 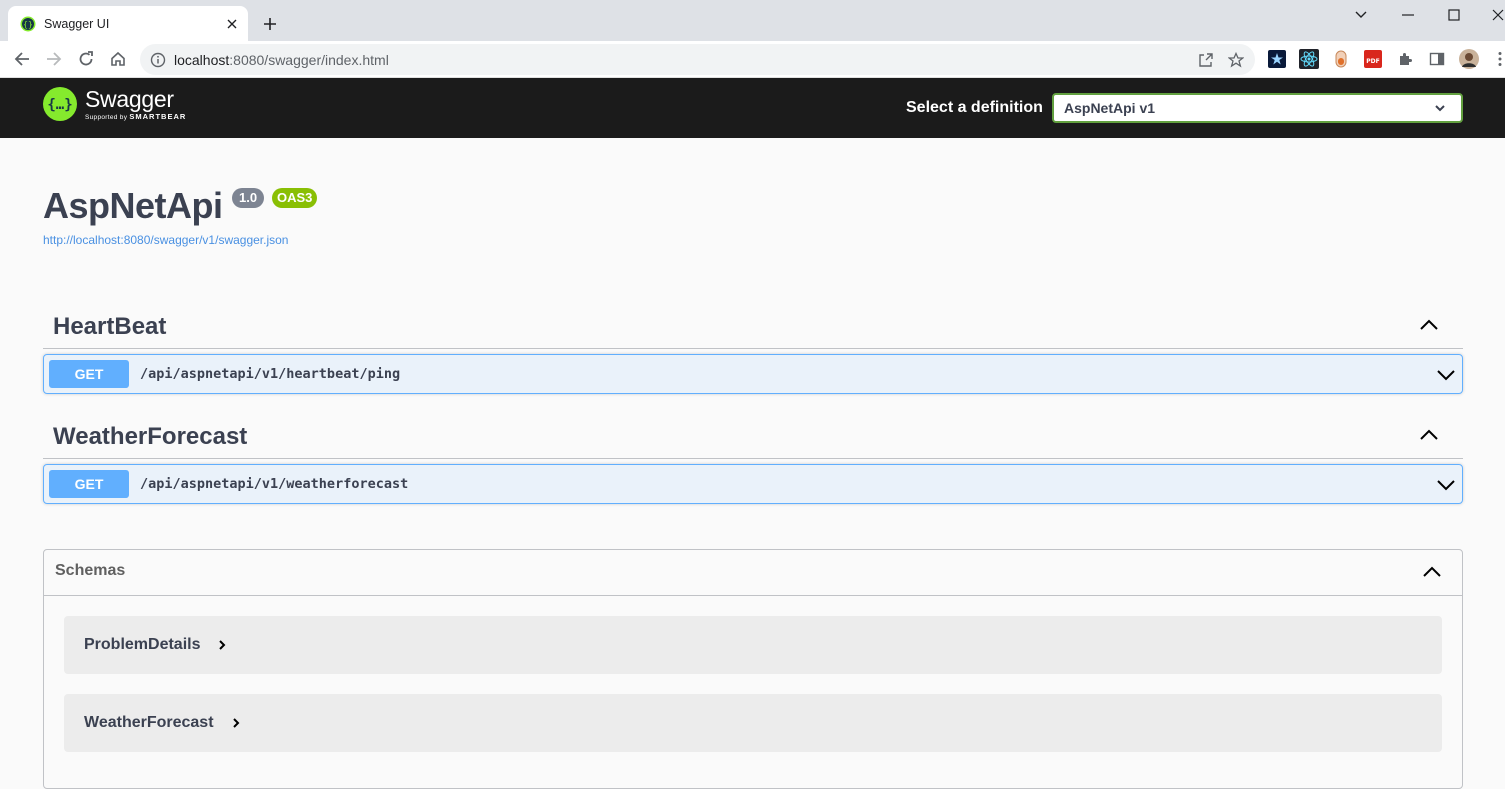 What do you see at coordinates (752, 20) in the screenshot?
I see `browser-tabstrip: {} Swagger UI` at bounding box center [752, 20].